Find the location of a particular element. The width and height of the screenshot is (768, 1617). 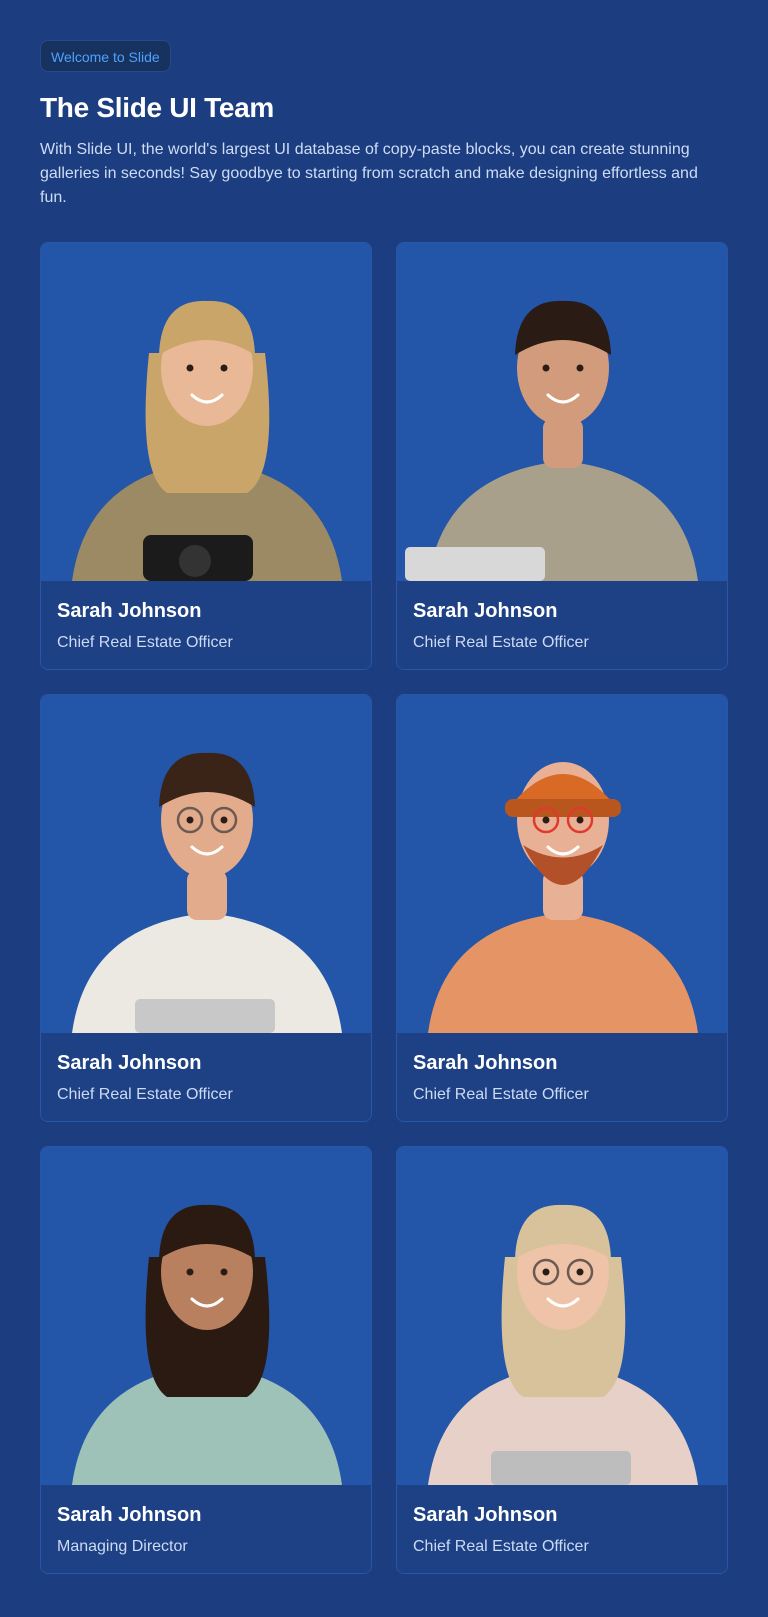

page-title: The Slide UI Team is located at coordinates (157, 107).